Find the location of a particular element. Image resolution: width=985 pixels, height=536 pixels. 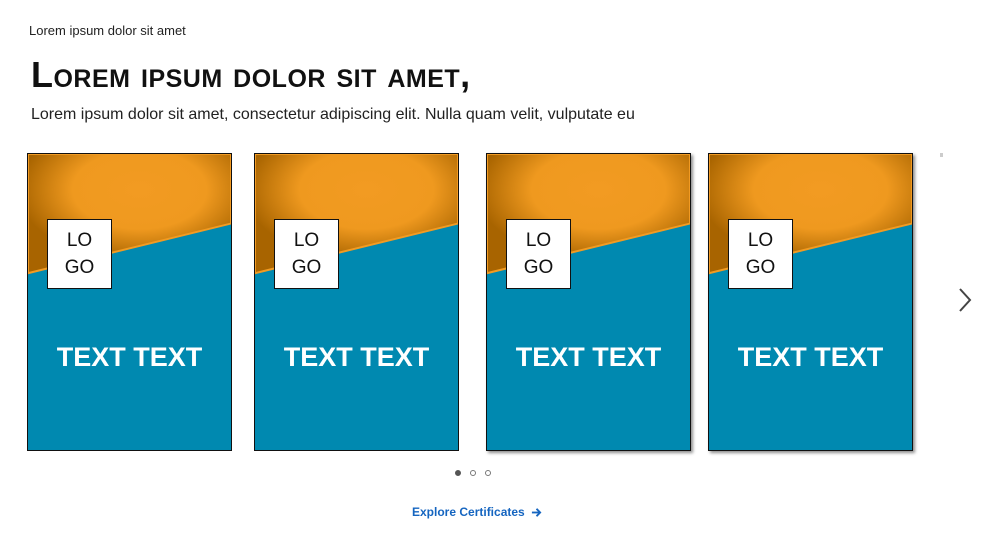

arrow-right-icon is located at coordinates (536, 512).